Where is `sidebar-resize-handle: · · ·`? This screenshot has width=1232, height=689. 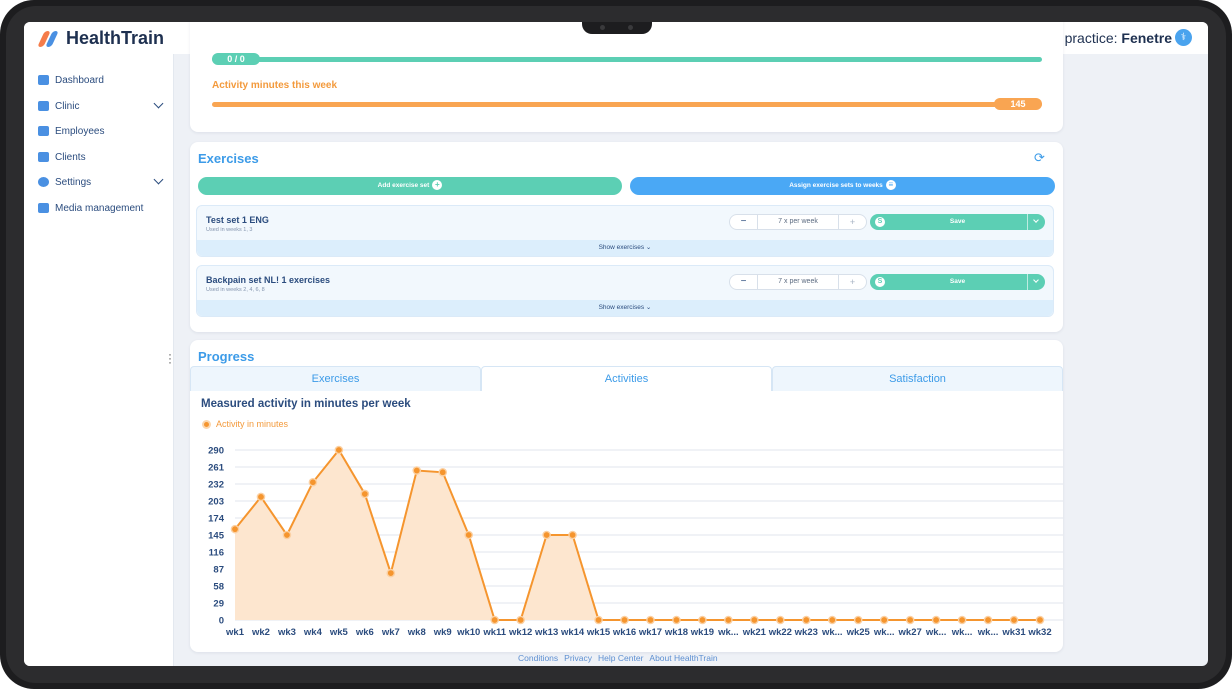 sidebar-resize-handle: · · · is located at coordinates (170, 358).